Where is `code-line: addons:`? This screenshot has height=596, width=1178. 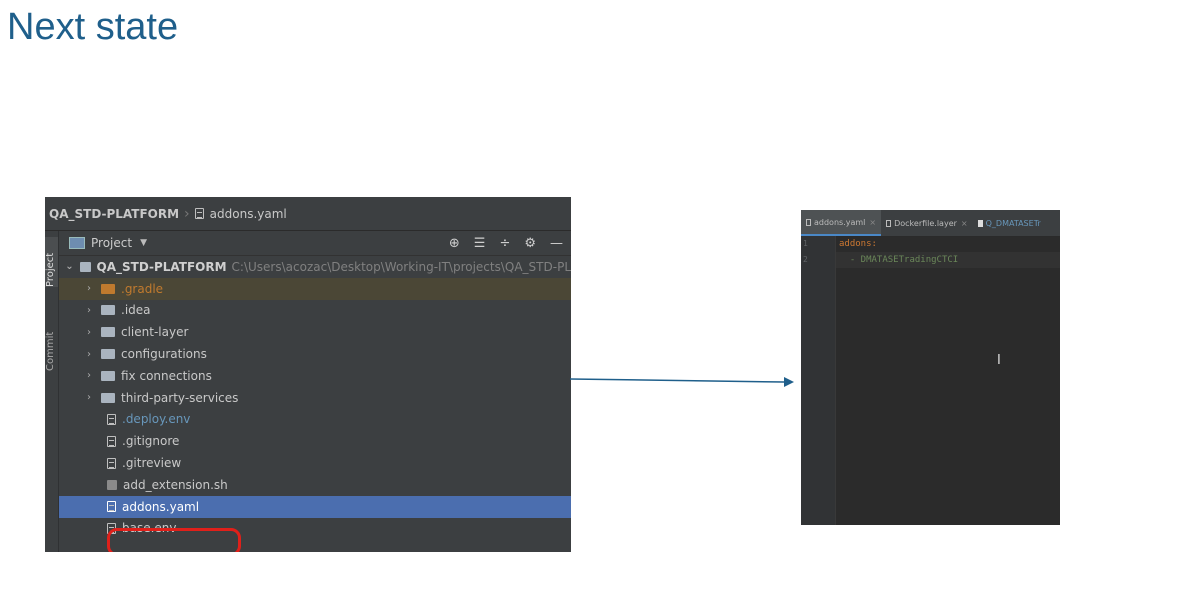 code-line: addons: is located at coordinates (948, 244).